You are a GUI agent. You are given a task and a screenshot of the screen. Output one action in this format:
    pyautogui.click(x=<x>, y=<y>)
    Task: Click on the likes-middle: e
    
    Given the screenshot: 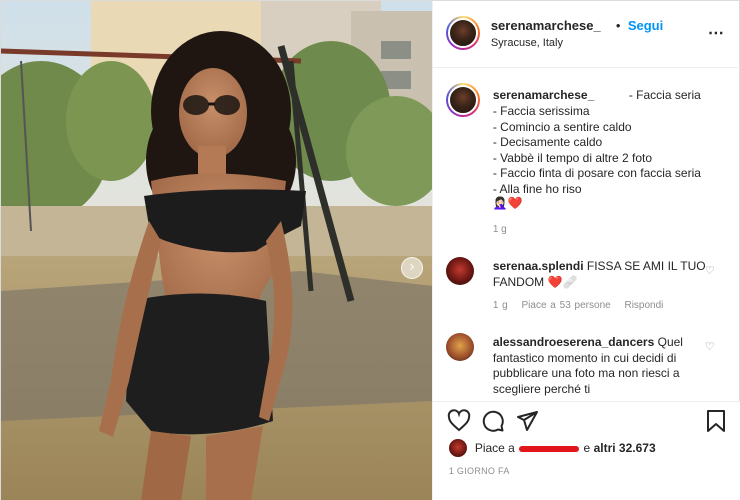 What is the action you would take?
    pyautogui.click(x=587, y=448)
    